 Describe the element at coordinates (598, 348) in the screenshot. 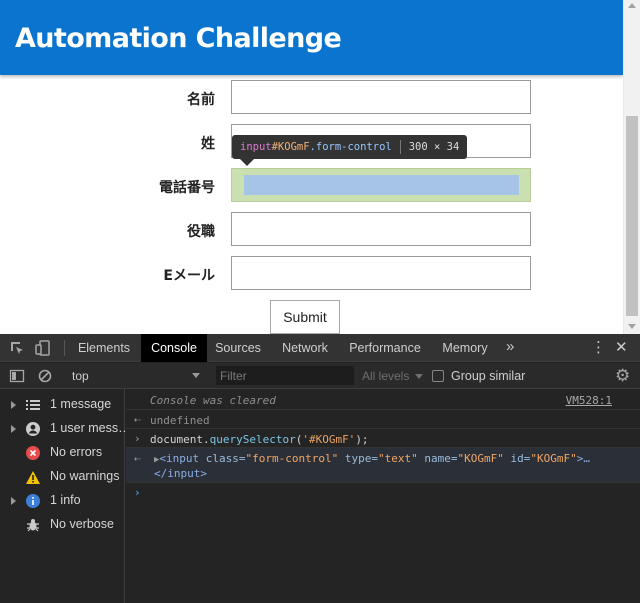

I see `kebab-menu-icon: ⋮` at that location.